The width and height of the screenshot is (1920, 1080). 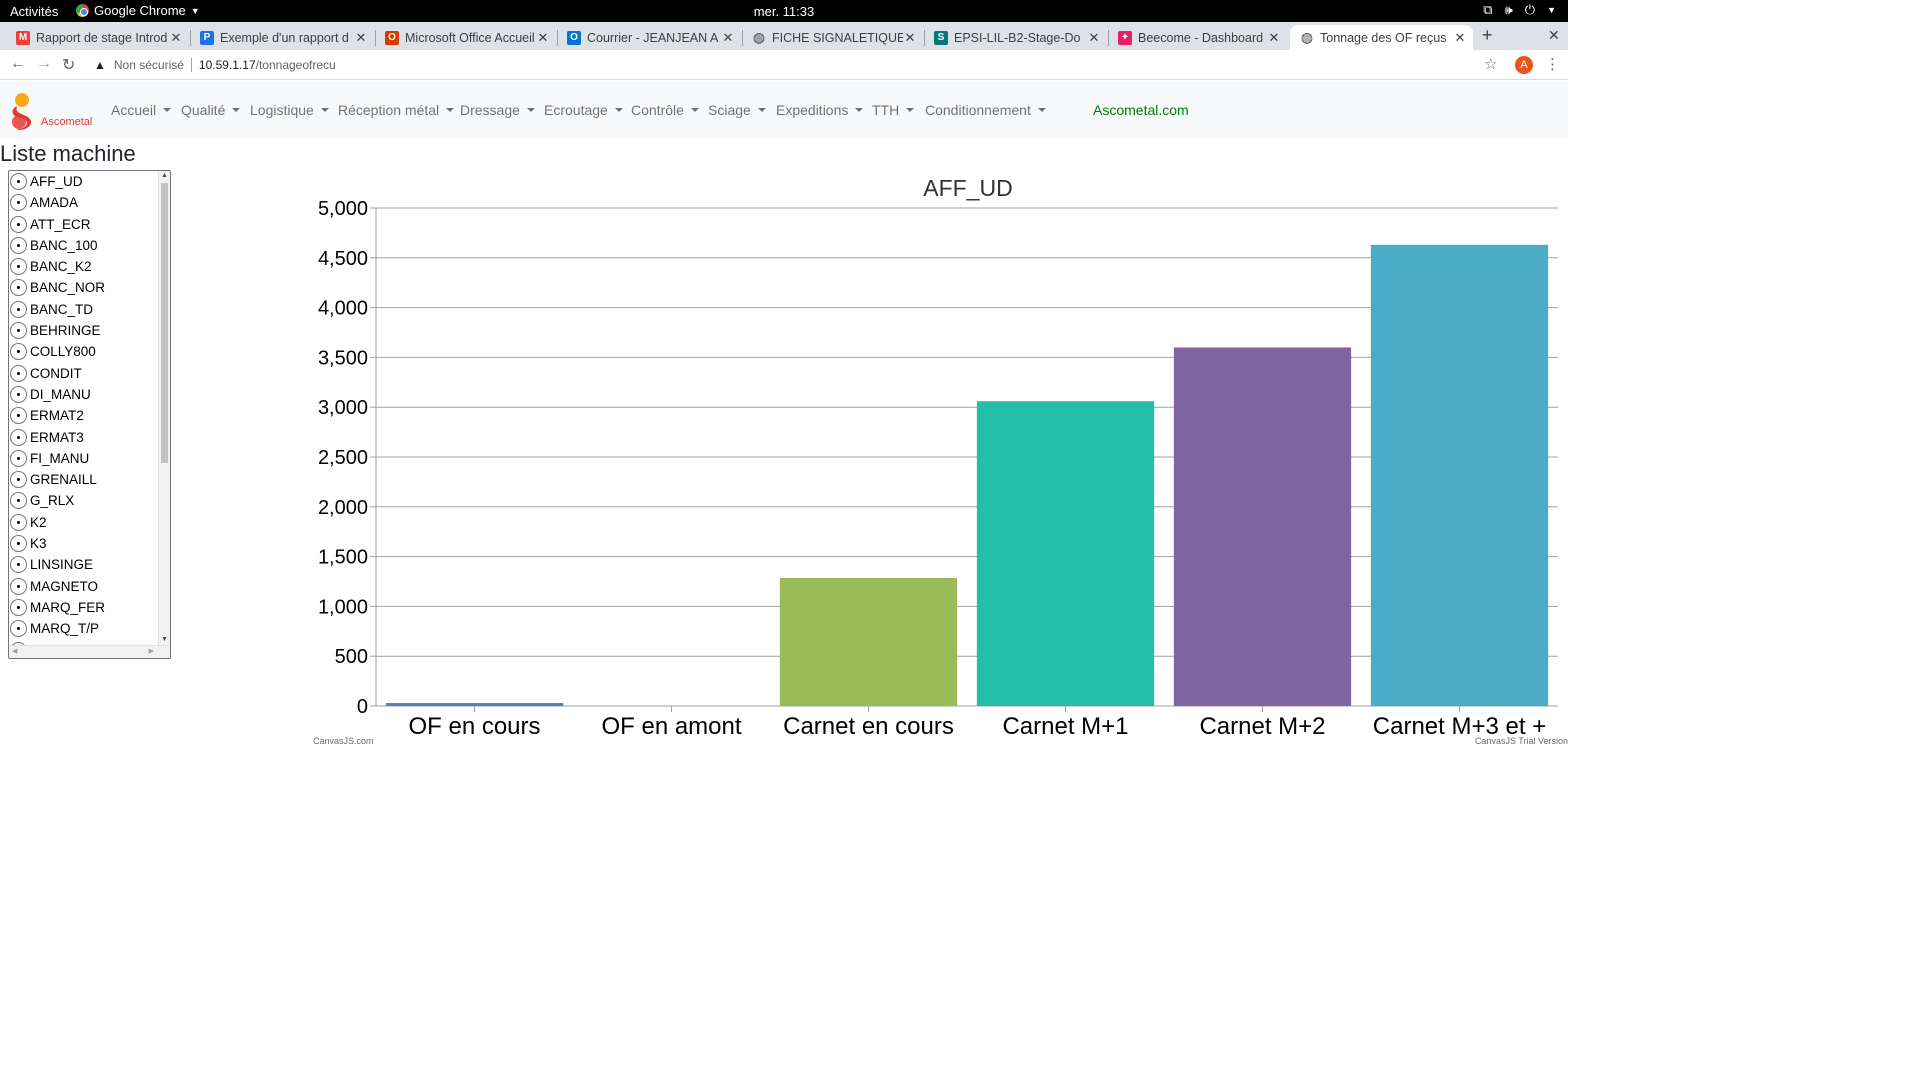 What do you see at coordinates (1554, 35) in the screenshot?
I see `tab-search-icon: ✕` at bounding box center [1554, 35].